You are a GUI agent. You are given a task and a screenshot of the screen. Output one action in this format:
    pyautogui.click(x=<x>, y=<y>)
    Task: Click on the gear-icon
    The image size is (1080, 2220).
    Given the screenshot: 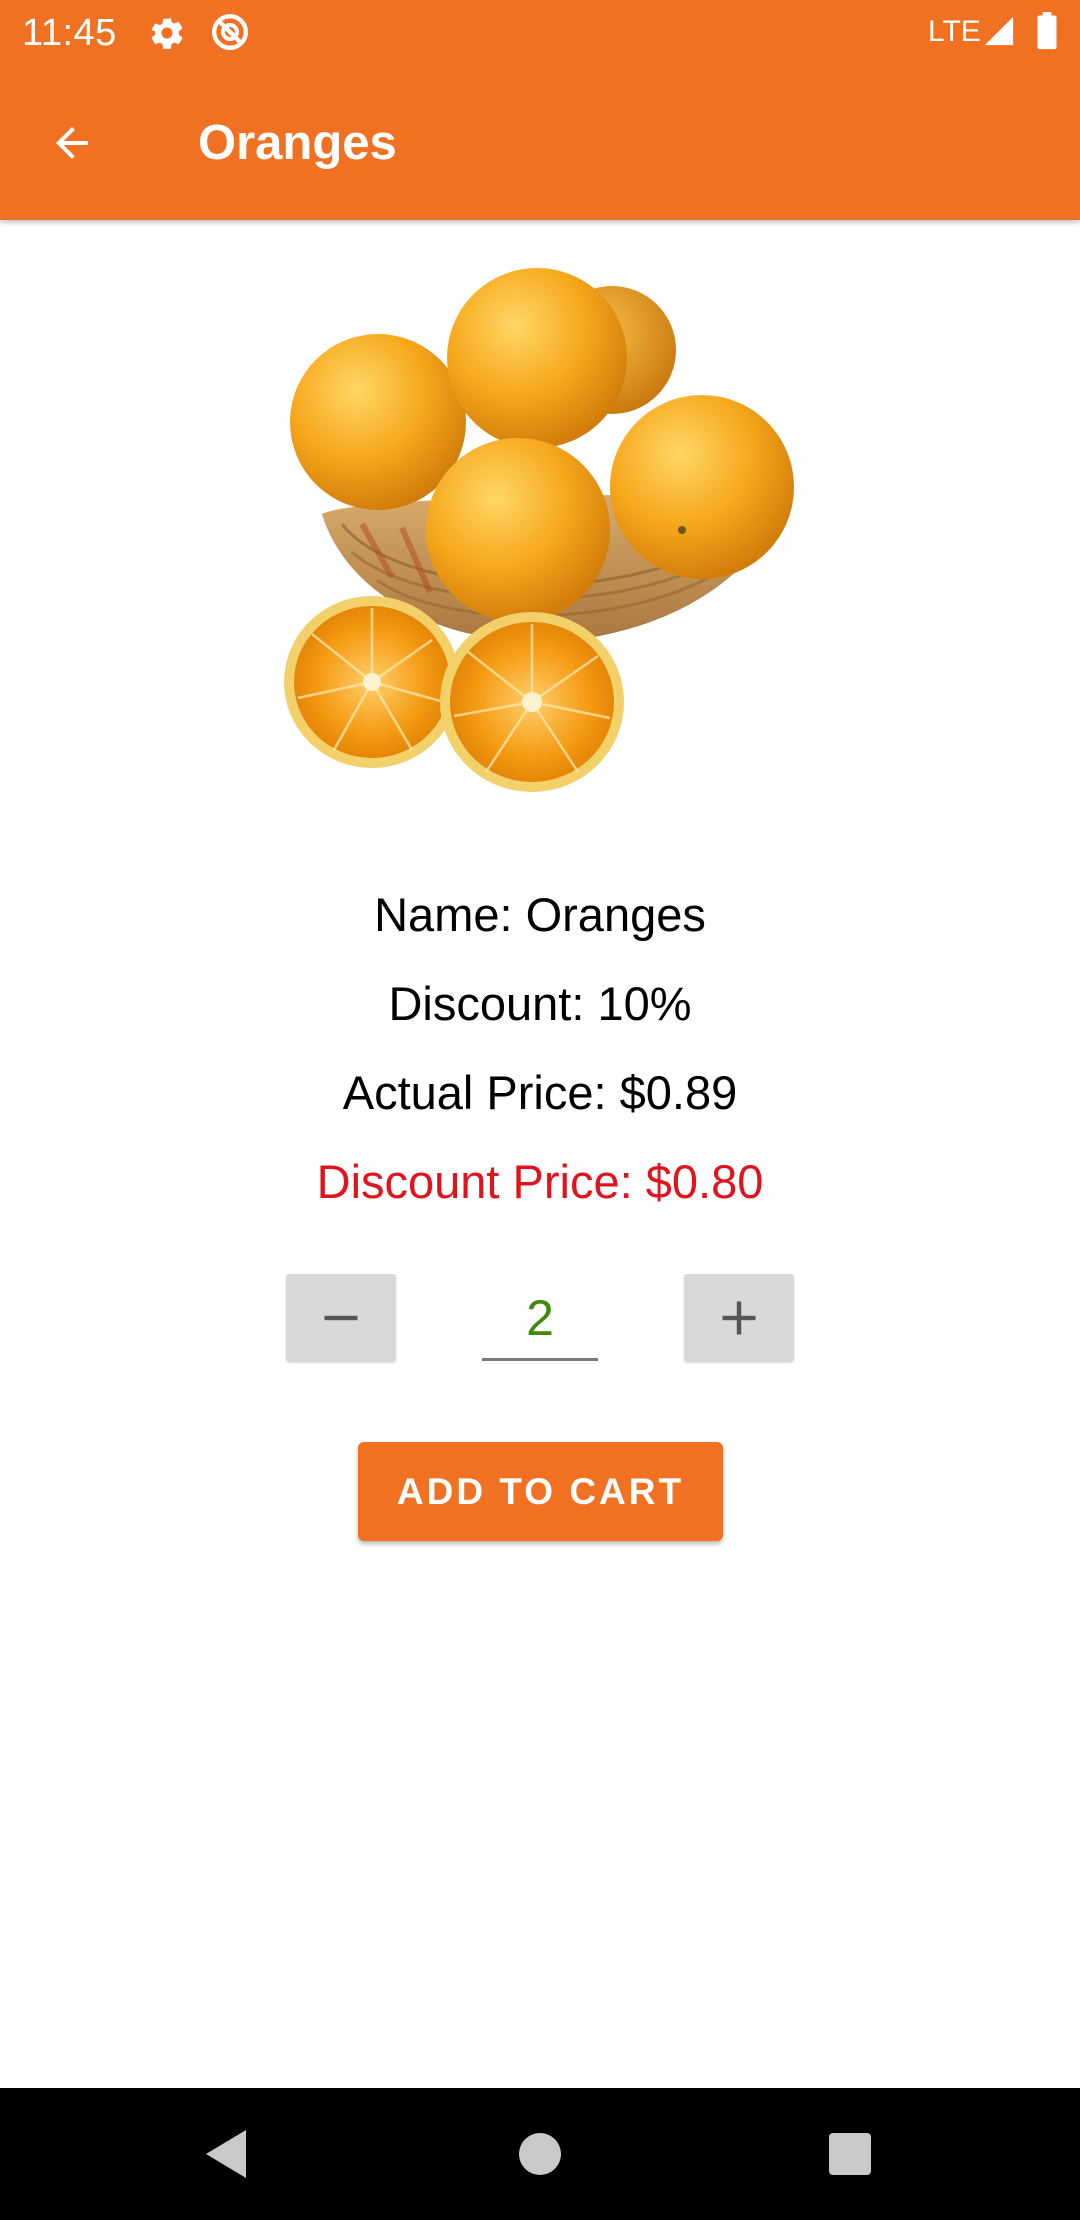 What is the action you would take?
    pyautogui.click(x=167, y=33)
    